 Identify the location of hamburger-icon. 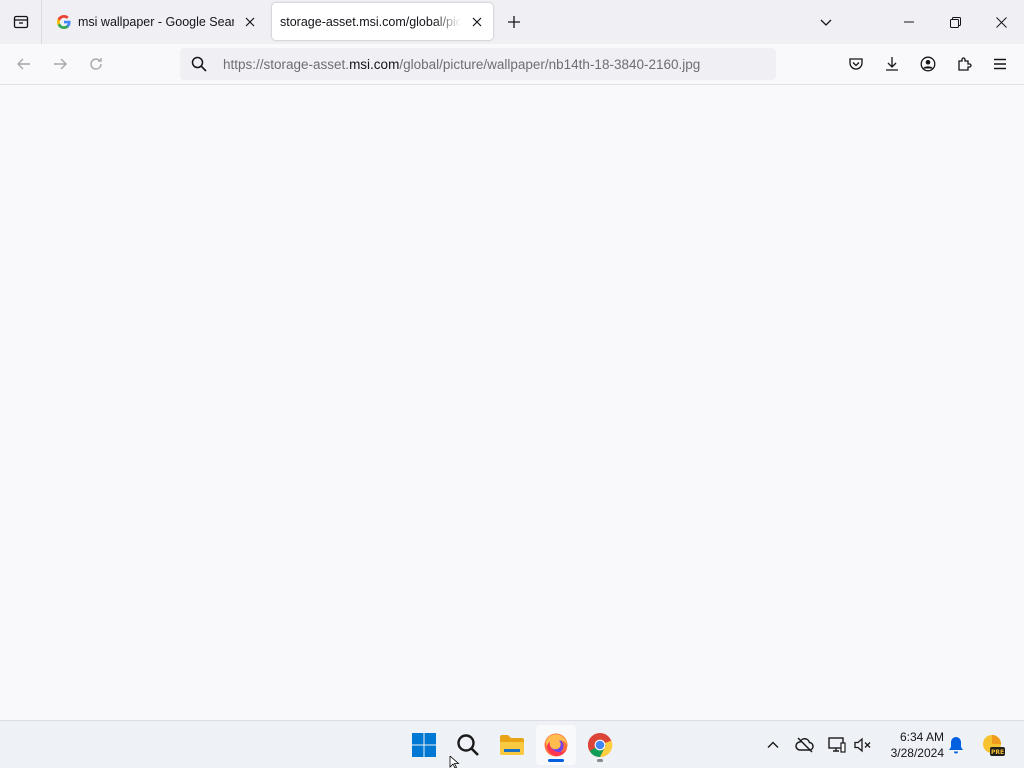
(1000, 64).